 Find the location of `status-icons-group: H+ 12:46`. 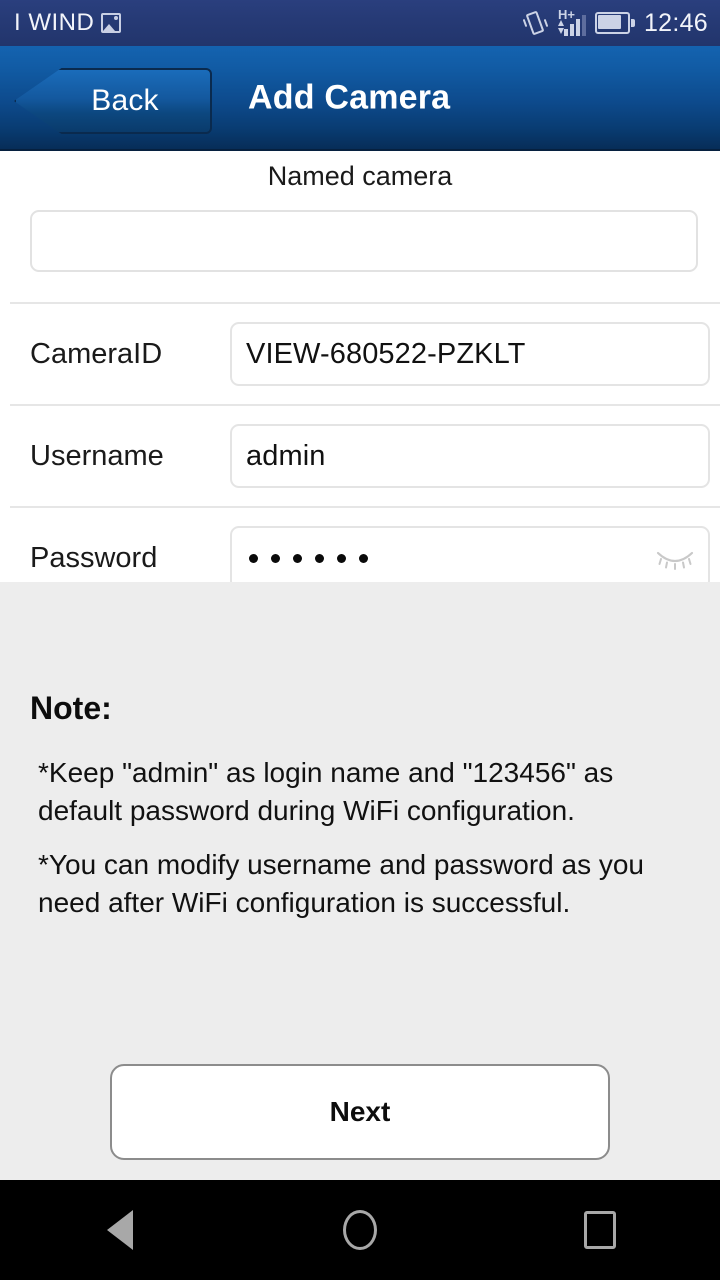

status-icons-group: H+ 12:46 is located at coordinates (615, 23).